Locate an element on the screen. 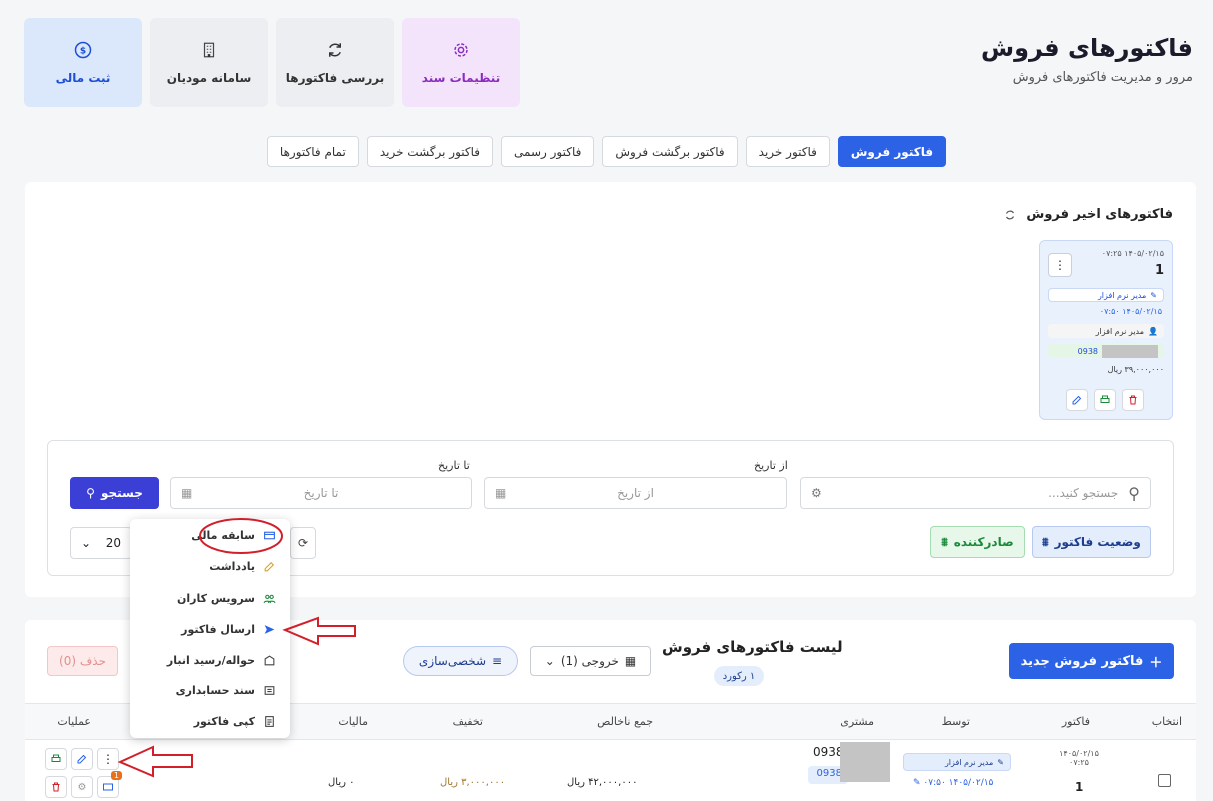  annotation-circle is located at coordinates (241, 536).